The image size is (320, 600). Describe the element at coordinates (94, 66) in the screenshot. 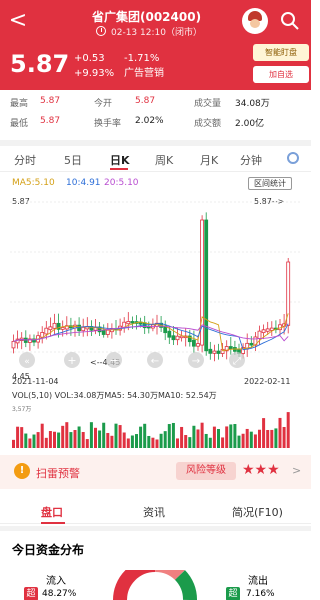

I see `price-change: +0.53 +9.93%` at that location.